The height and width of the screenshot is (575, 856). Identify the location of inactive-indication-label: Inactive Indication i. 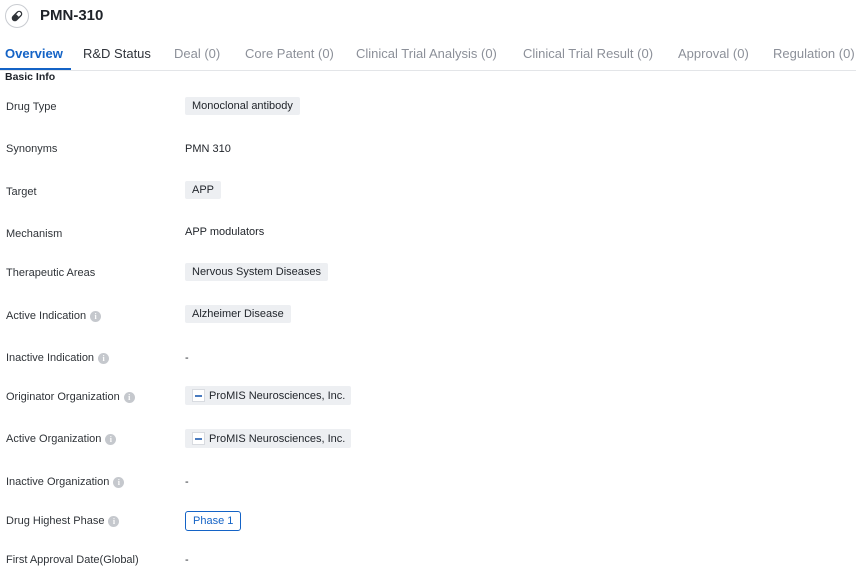
(57, 358).